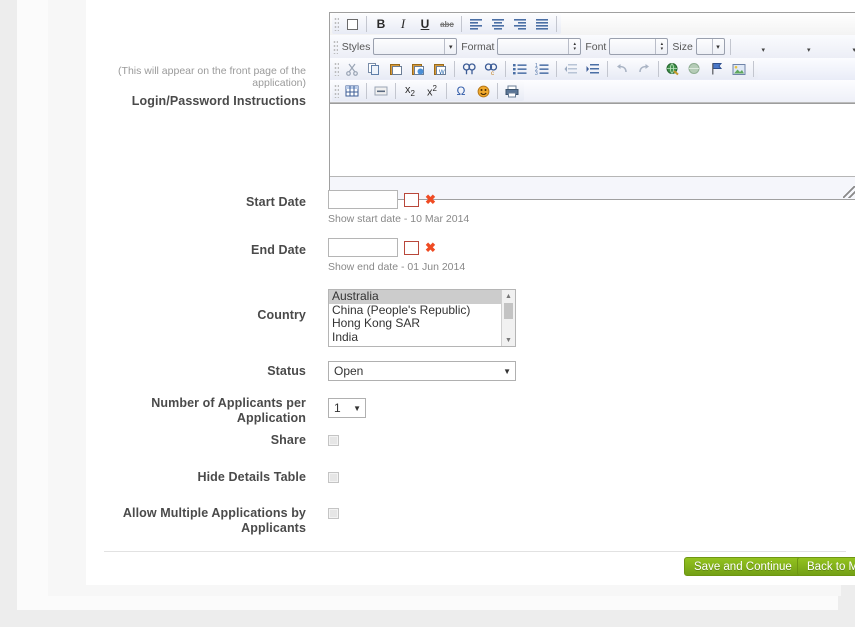 The image size is (855, 627). Describe the element at coordinates (536, 73) in the screenshot. I see `svg-text: 3` at that location.